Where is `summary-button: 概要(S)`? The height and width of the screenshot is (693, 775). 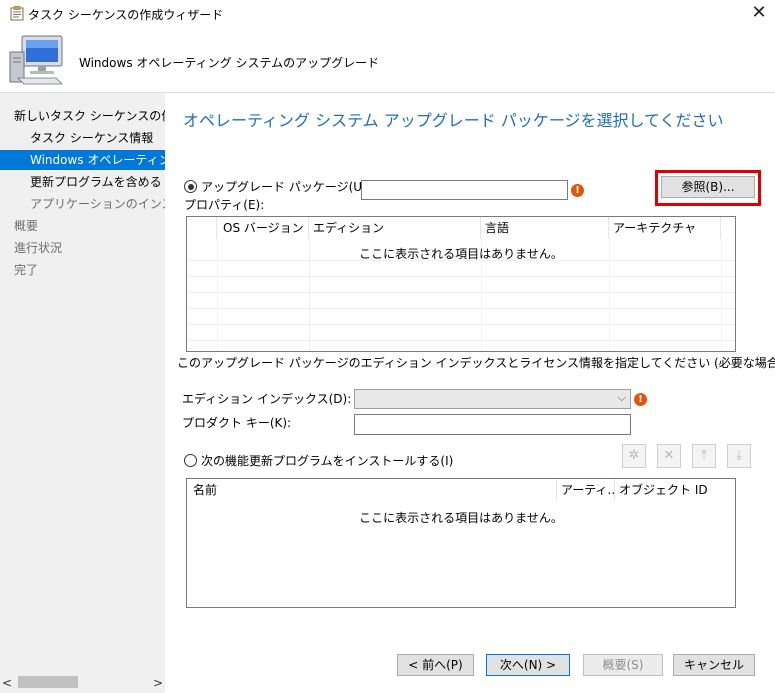 summary-button: 概要(S) is located at coordinates (623, 665).